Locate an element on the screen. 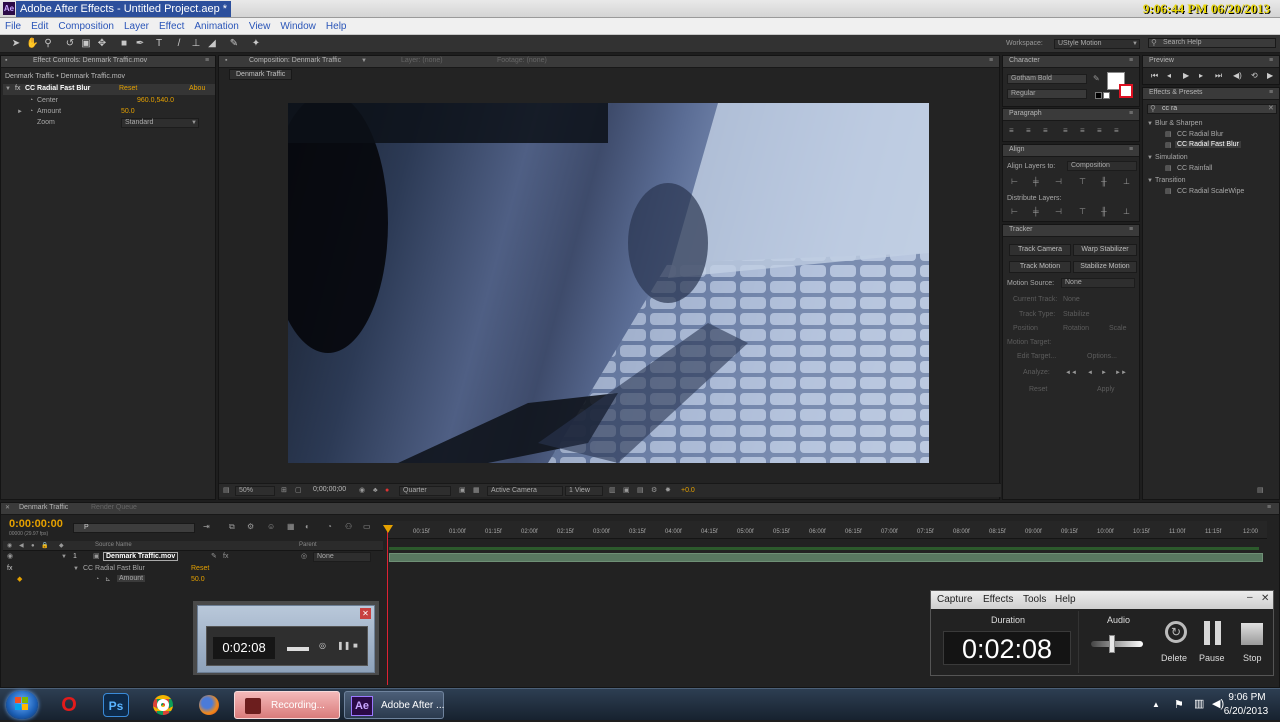 This screenshot has width=1280, height=722. minimize-icon: – is located at coordinates (1250, 597).